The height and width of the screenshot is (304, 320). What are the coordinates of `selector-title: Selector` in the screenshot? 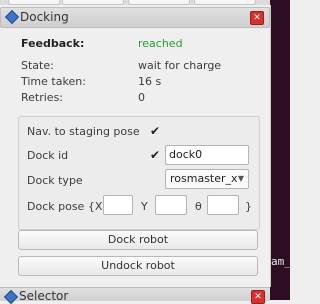 It's located at (44, 296).